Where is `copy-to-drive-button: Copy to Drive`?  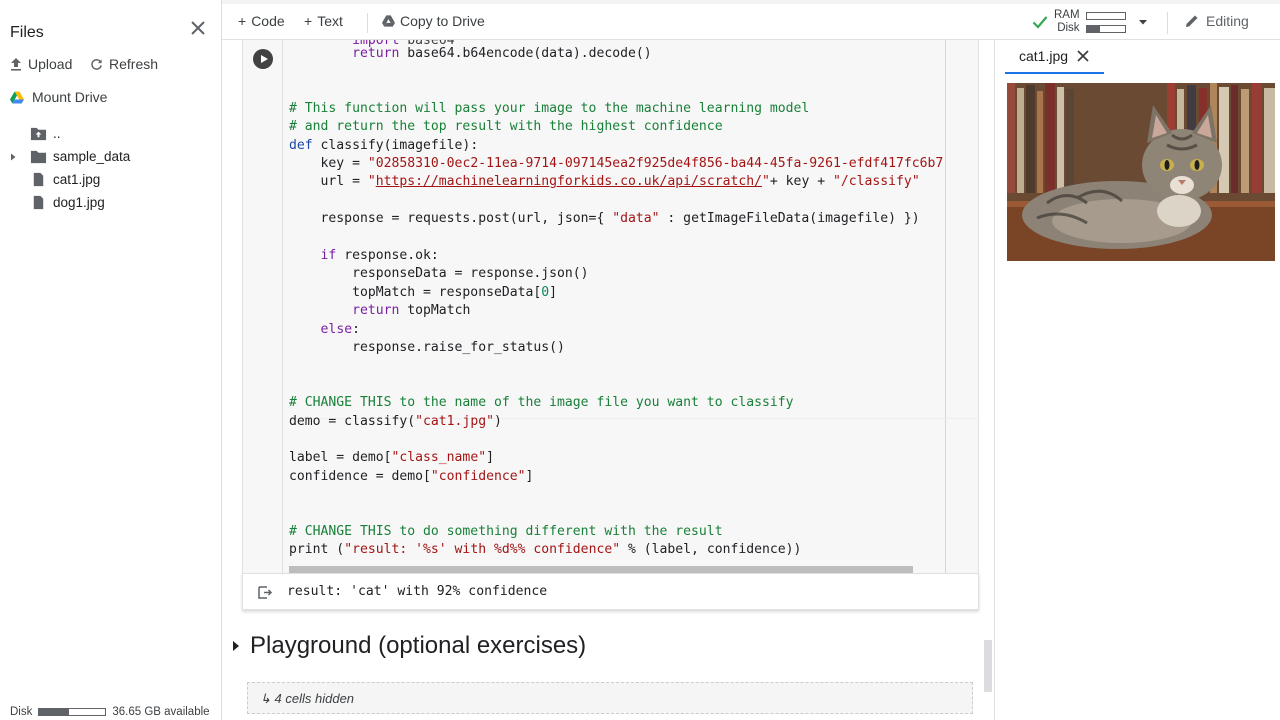
copy-to-drive-button: Copy to Drive is located at coordinates (433, 21).